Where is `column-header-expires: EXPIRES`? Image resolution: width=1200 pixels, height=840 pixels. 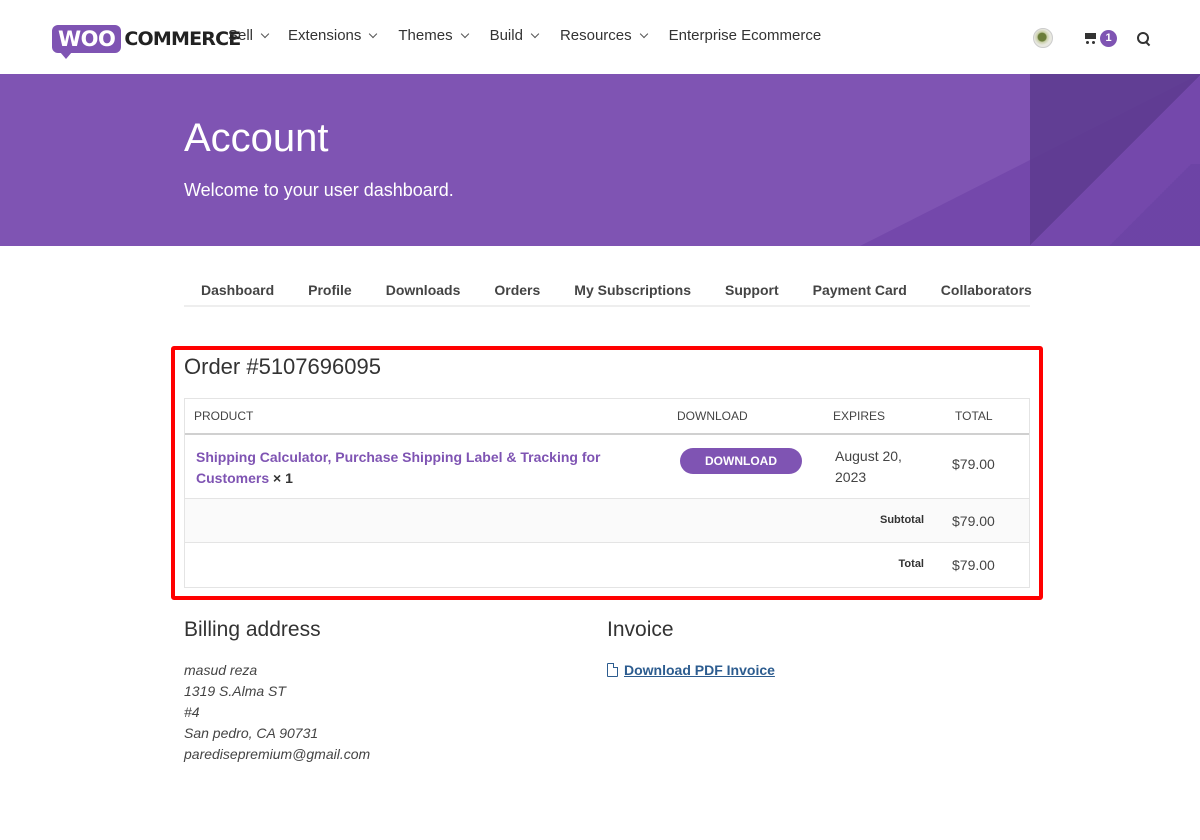 column-header-expires: EXPIRES is located at coordinates (859, 416).